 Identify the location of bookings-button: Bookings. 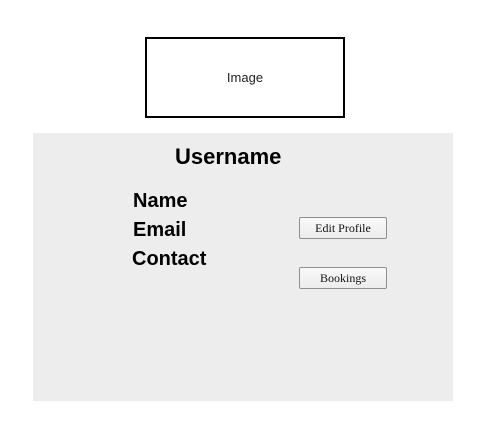
(343, 278).